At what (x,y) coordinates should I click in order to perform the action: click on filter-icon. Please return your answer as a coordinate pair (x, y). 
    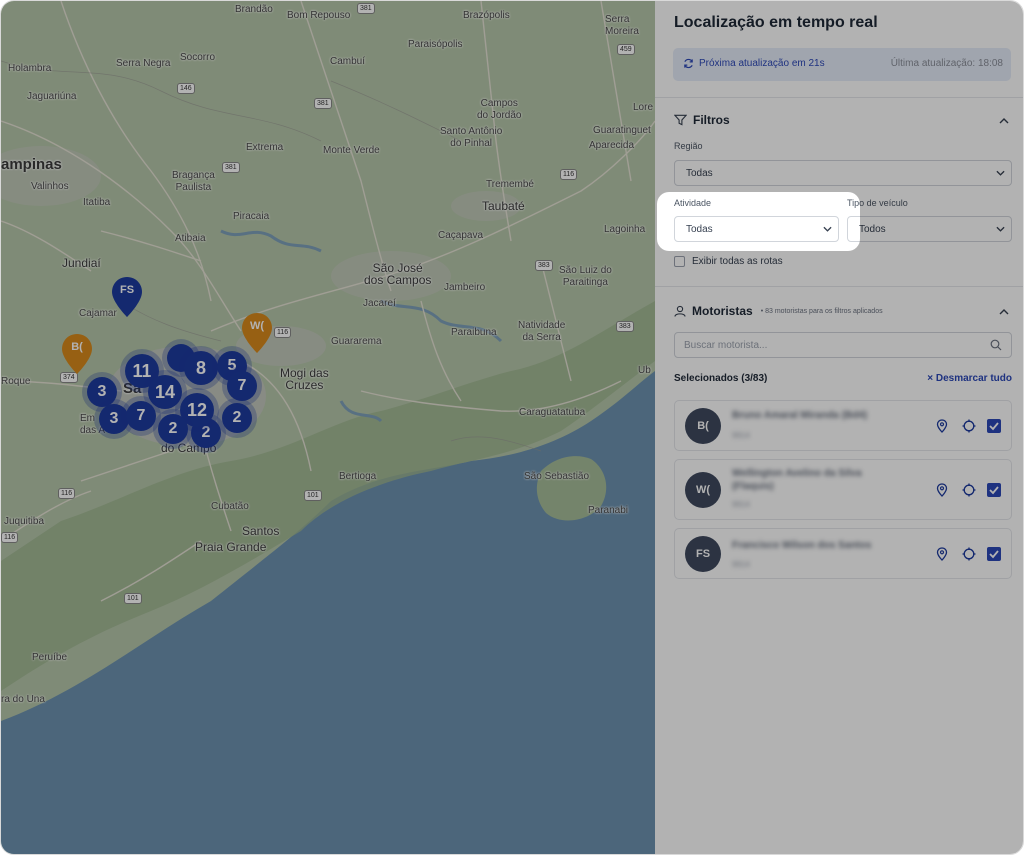
    Looking at the image, I should click on (680, 120).